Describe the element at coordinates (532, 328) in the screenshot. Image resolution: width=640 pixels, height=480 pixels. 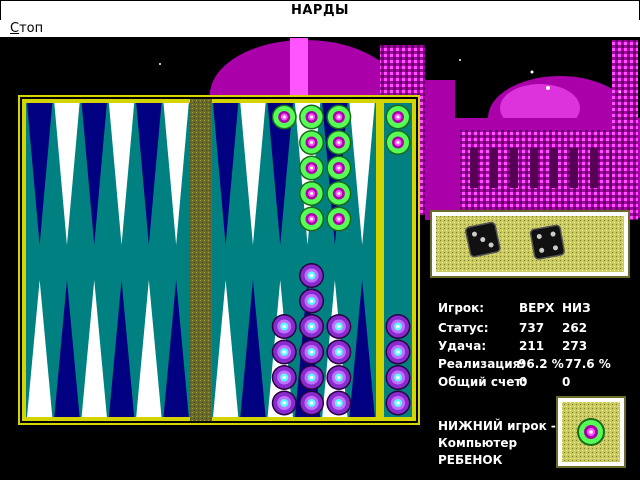
I see `status-top-value: 737` at that location.